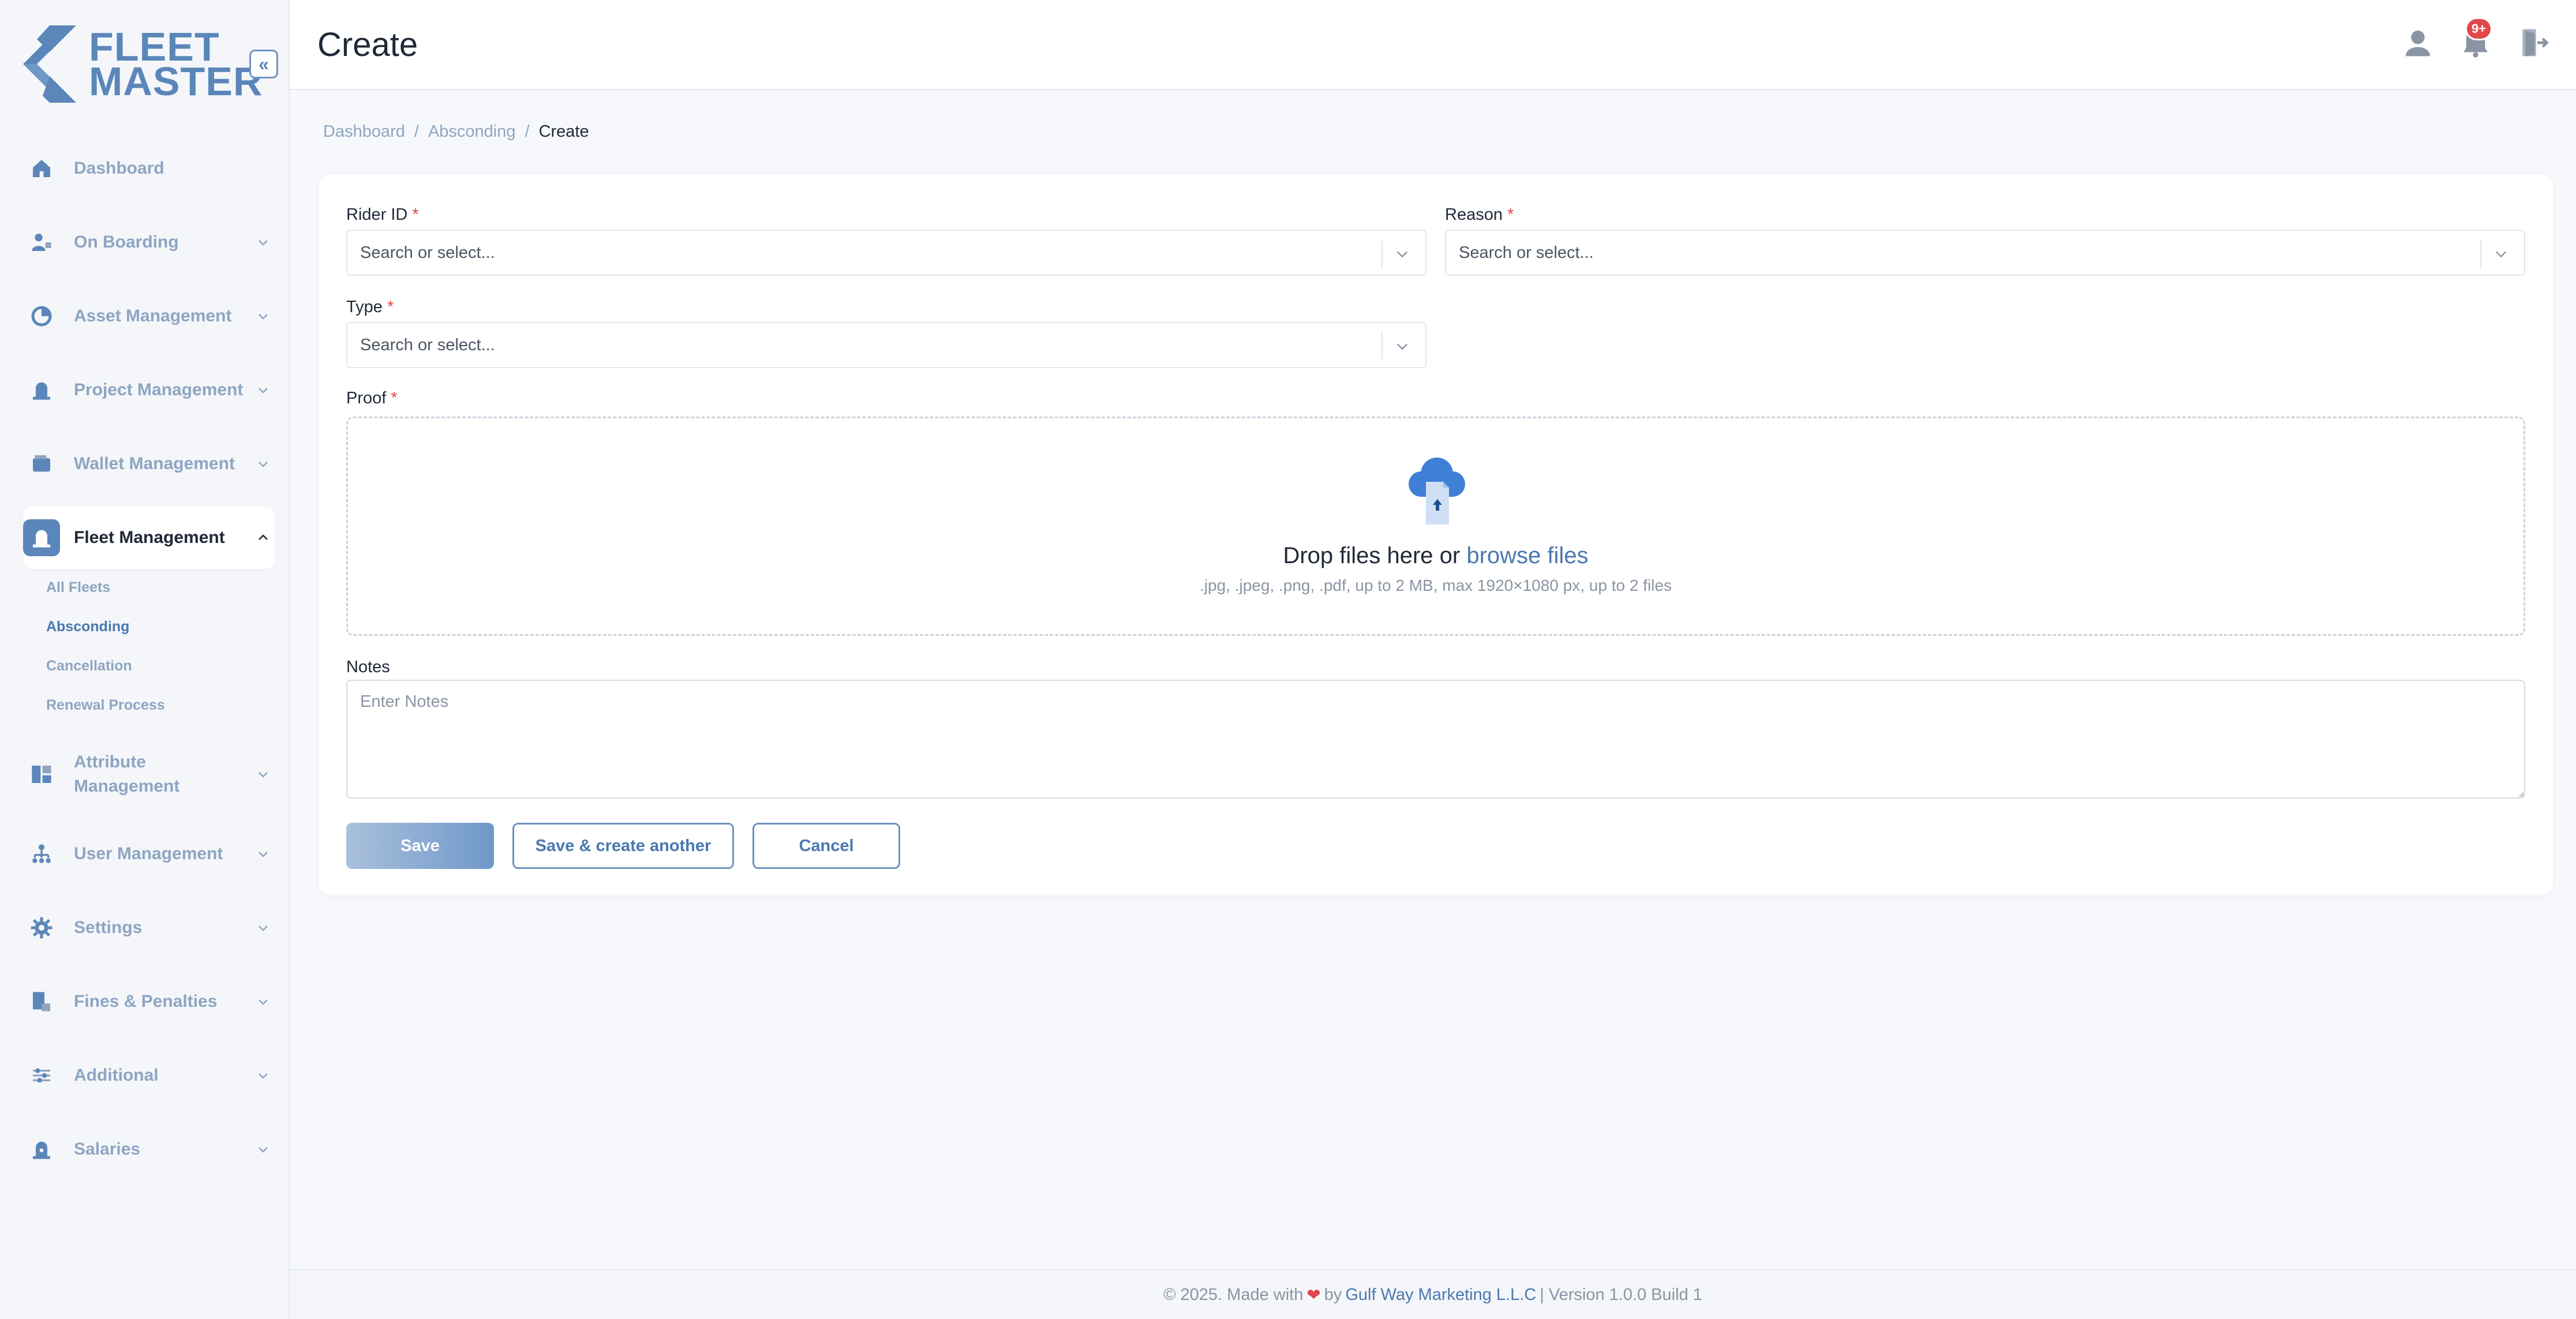 This screenshot has width=2576, height=1319. What do you see at coordinates (472, 131) in the screenshot?
I see `breadcrumb-absconding: Absconding` at bounding box center [472, 131].